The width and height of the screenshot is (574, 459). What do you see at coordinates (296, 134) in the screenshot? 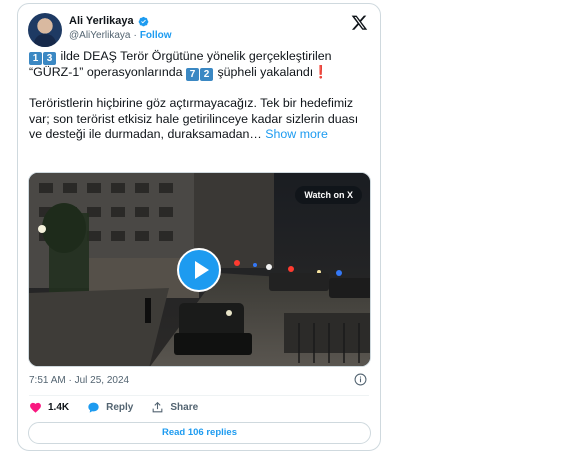
I see `show-more-link: Show more` at bounding box center [296, 134].